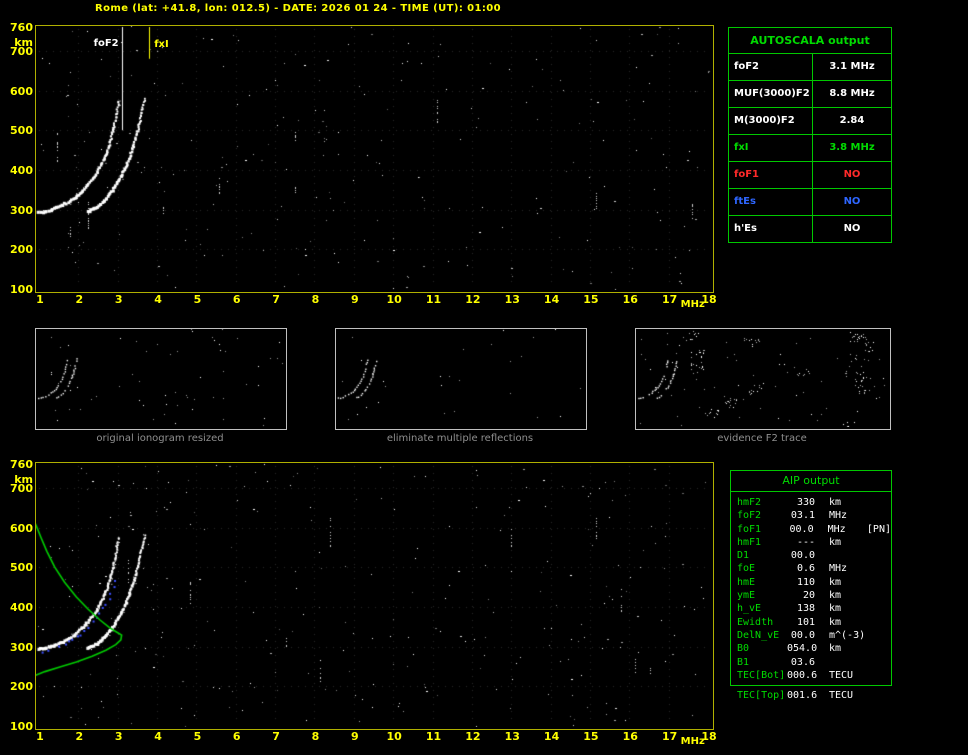 The width and height of the screenshot is (968, 755). Describe the element at coordinates (811, 481) in the screenshot. I see `aip-table-title: AIP output` at that location.